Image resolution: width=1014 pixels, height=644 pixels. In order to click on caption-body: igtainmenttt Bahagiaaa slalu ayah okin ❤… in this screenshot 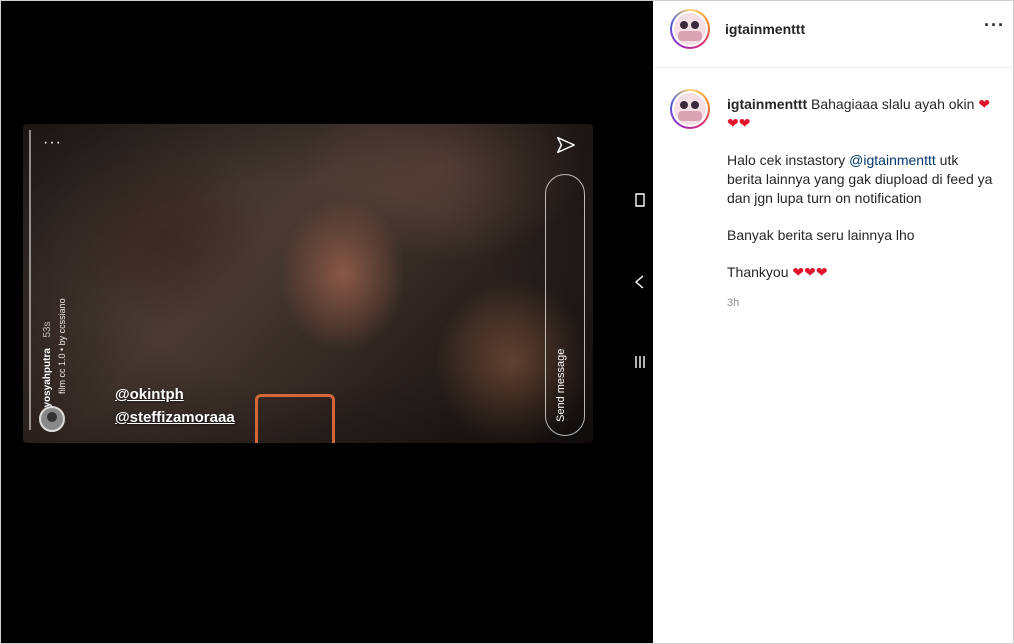, I will do `click(861, 204)`.